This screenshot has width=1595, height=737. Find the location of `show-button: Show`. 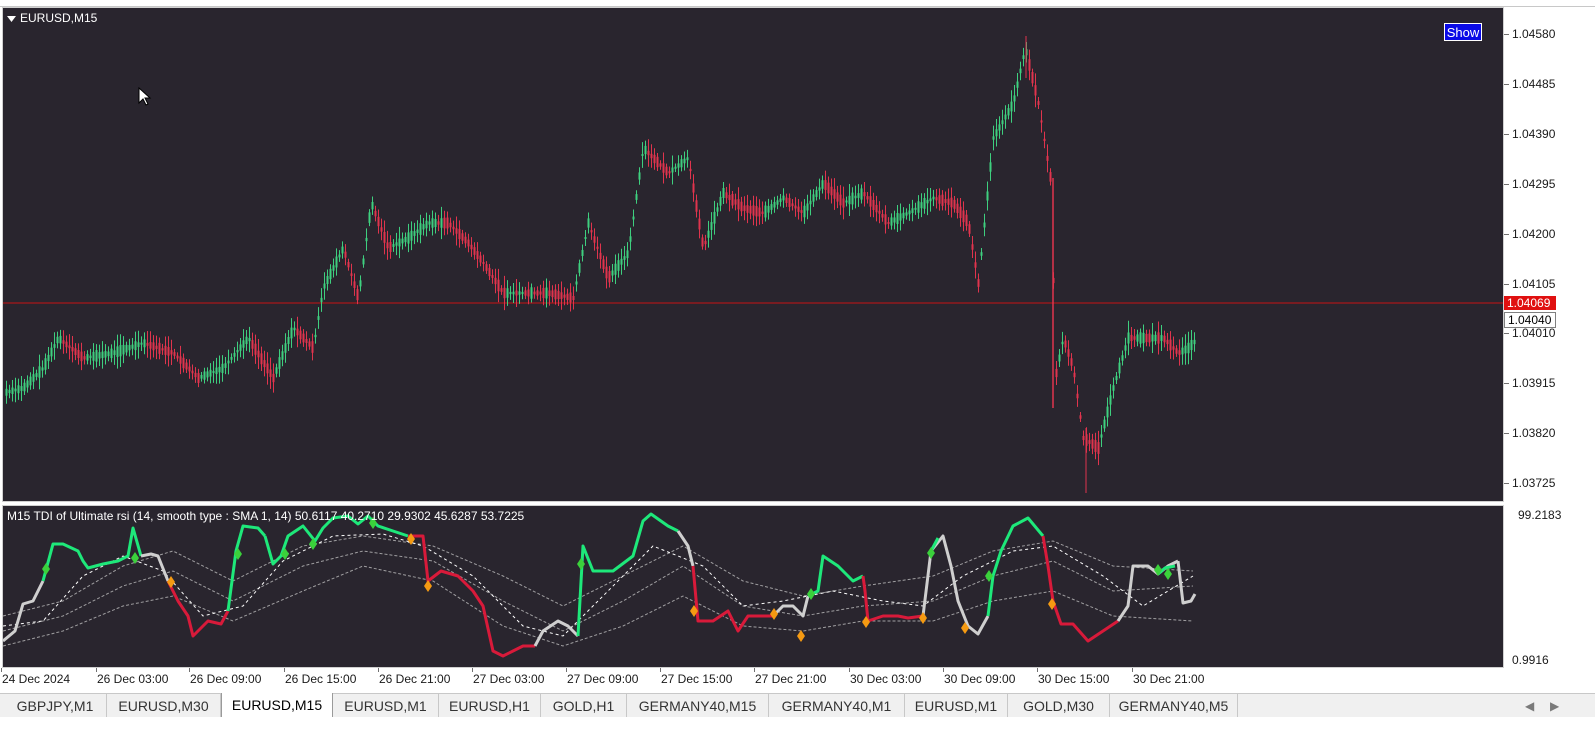

show-button: Show is located at coordinates (1463, 32).